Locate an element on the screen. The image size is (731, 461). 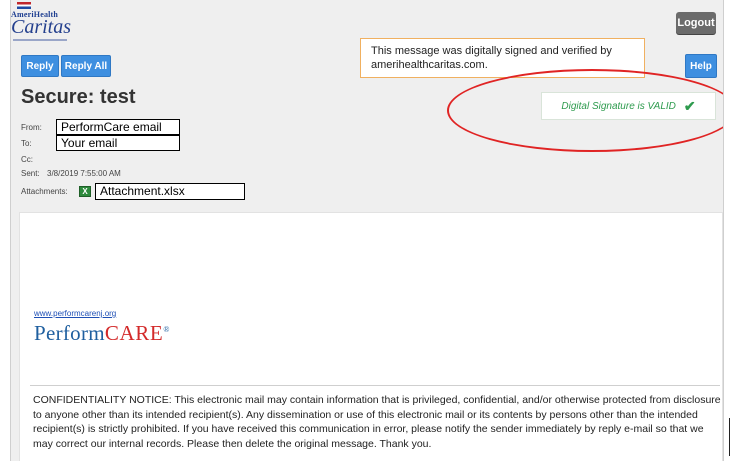
logo-perform-text: Perform is located at coordinates (69, 333).